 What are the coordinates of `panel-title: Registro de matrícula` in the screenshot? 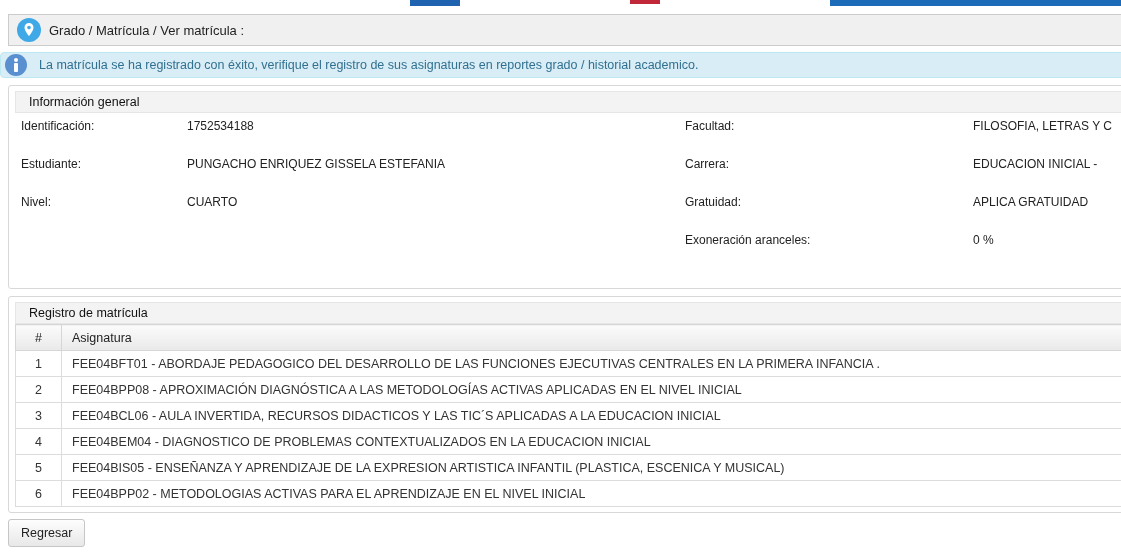 It's located at (88, 313).